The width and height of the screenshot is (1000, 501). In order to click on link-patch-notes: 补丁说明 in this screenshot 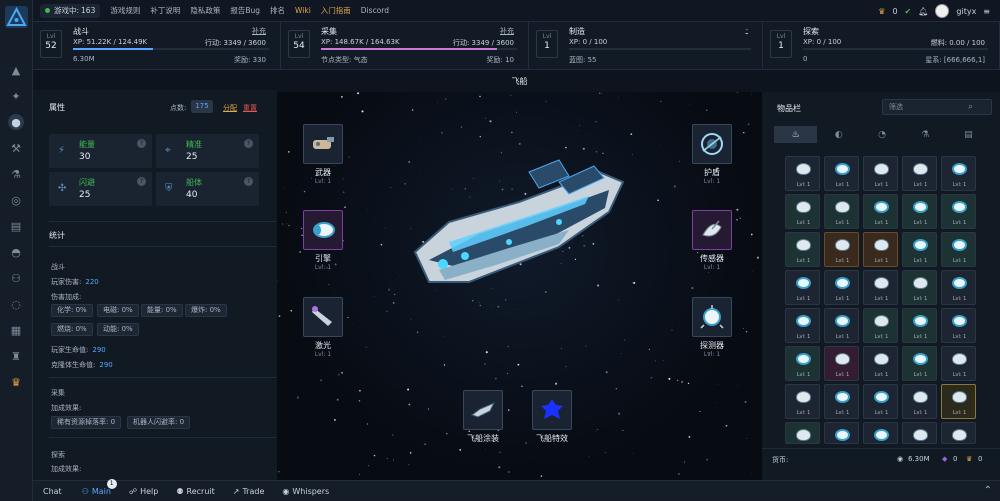, I will do `click(165, 10)`.